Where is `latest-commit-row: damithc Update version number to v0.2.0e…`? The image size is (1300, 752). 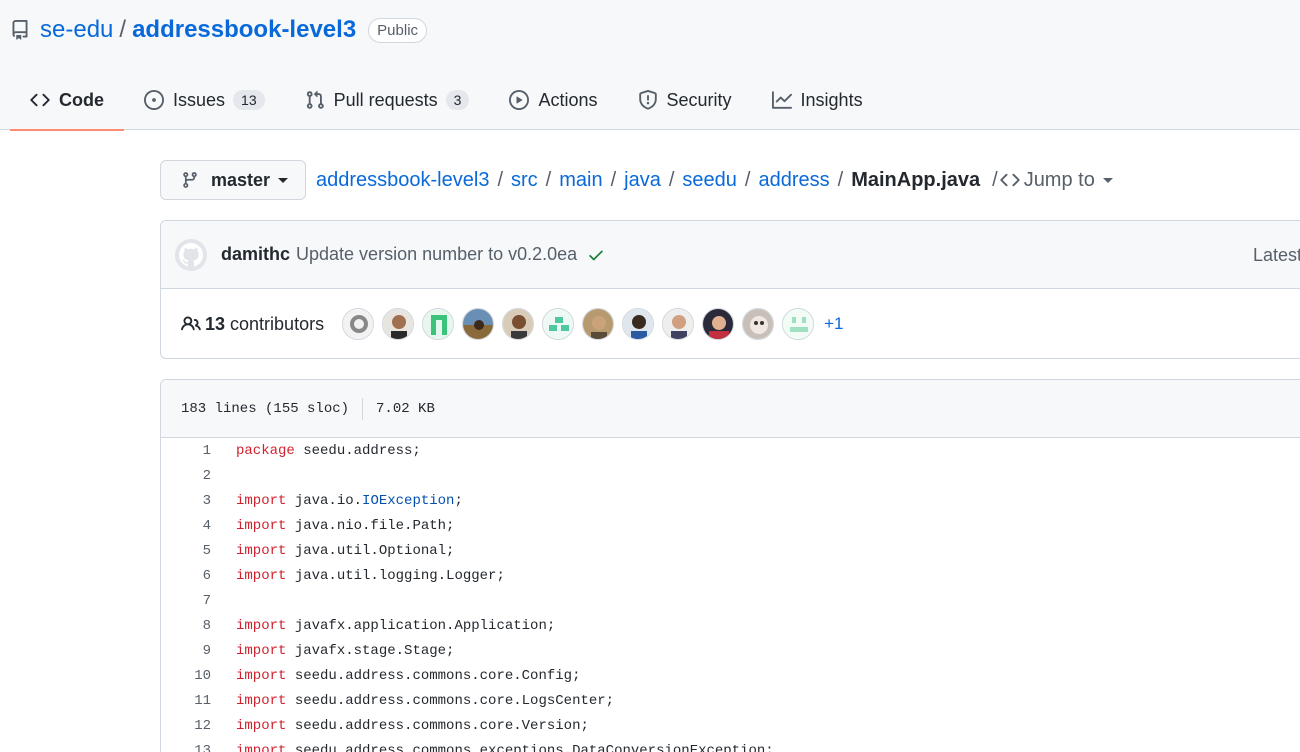 latest-commit-row: damithc Update version number to v0.2.0e… is located at coordinates (730, 255).